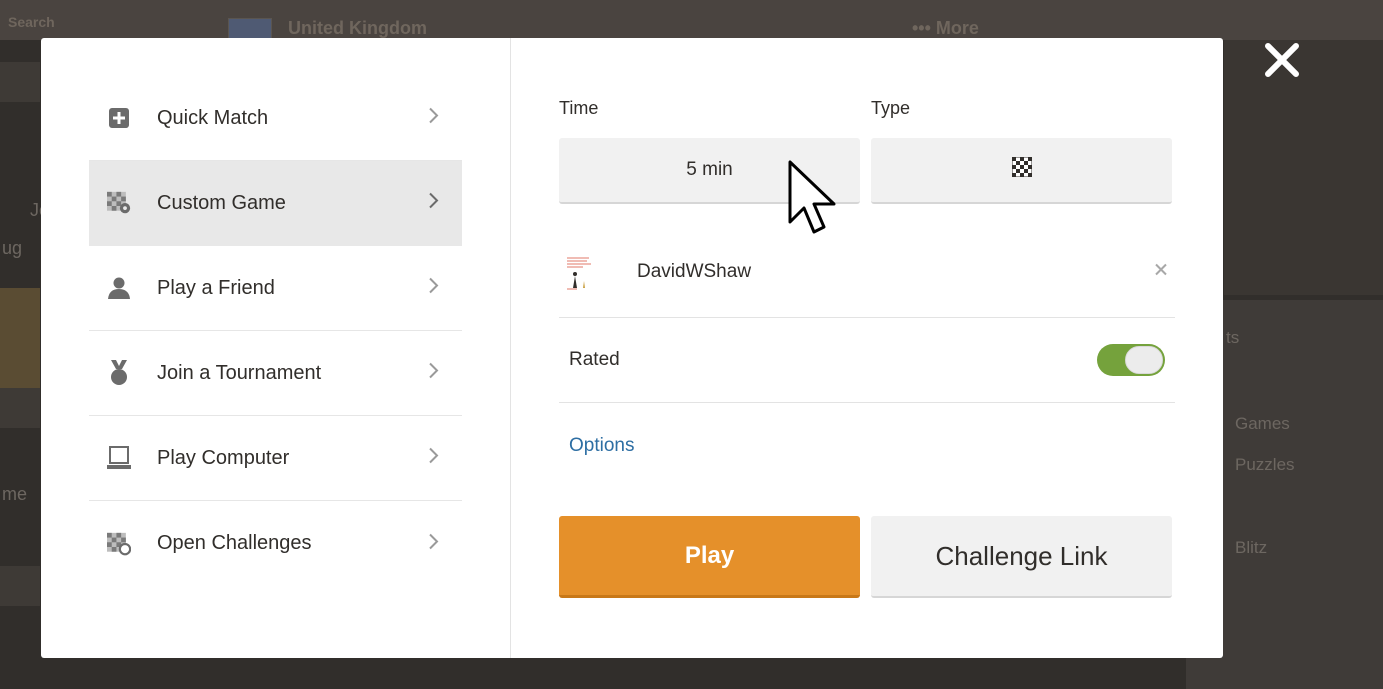  What do you see at coordinates (867, 171) in the screenshot?
I see `game-settings-selectors: 5 min` at bounding box center [867, 171].